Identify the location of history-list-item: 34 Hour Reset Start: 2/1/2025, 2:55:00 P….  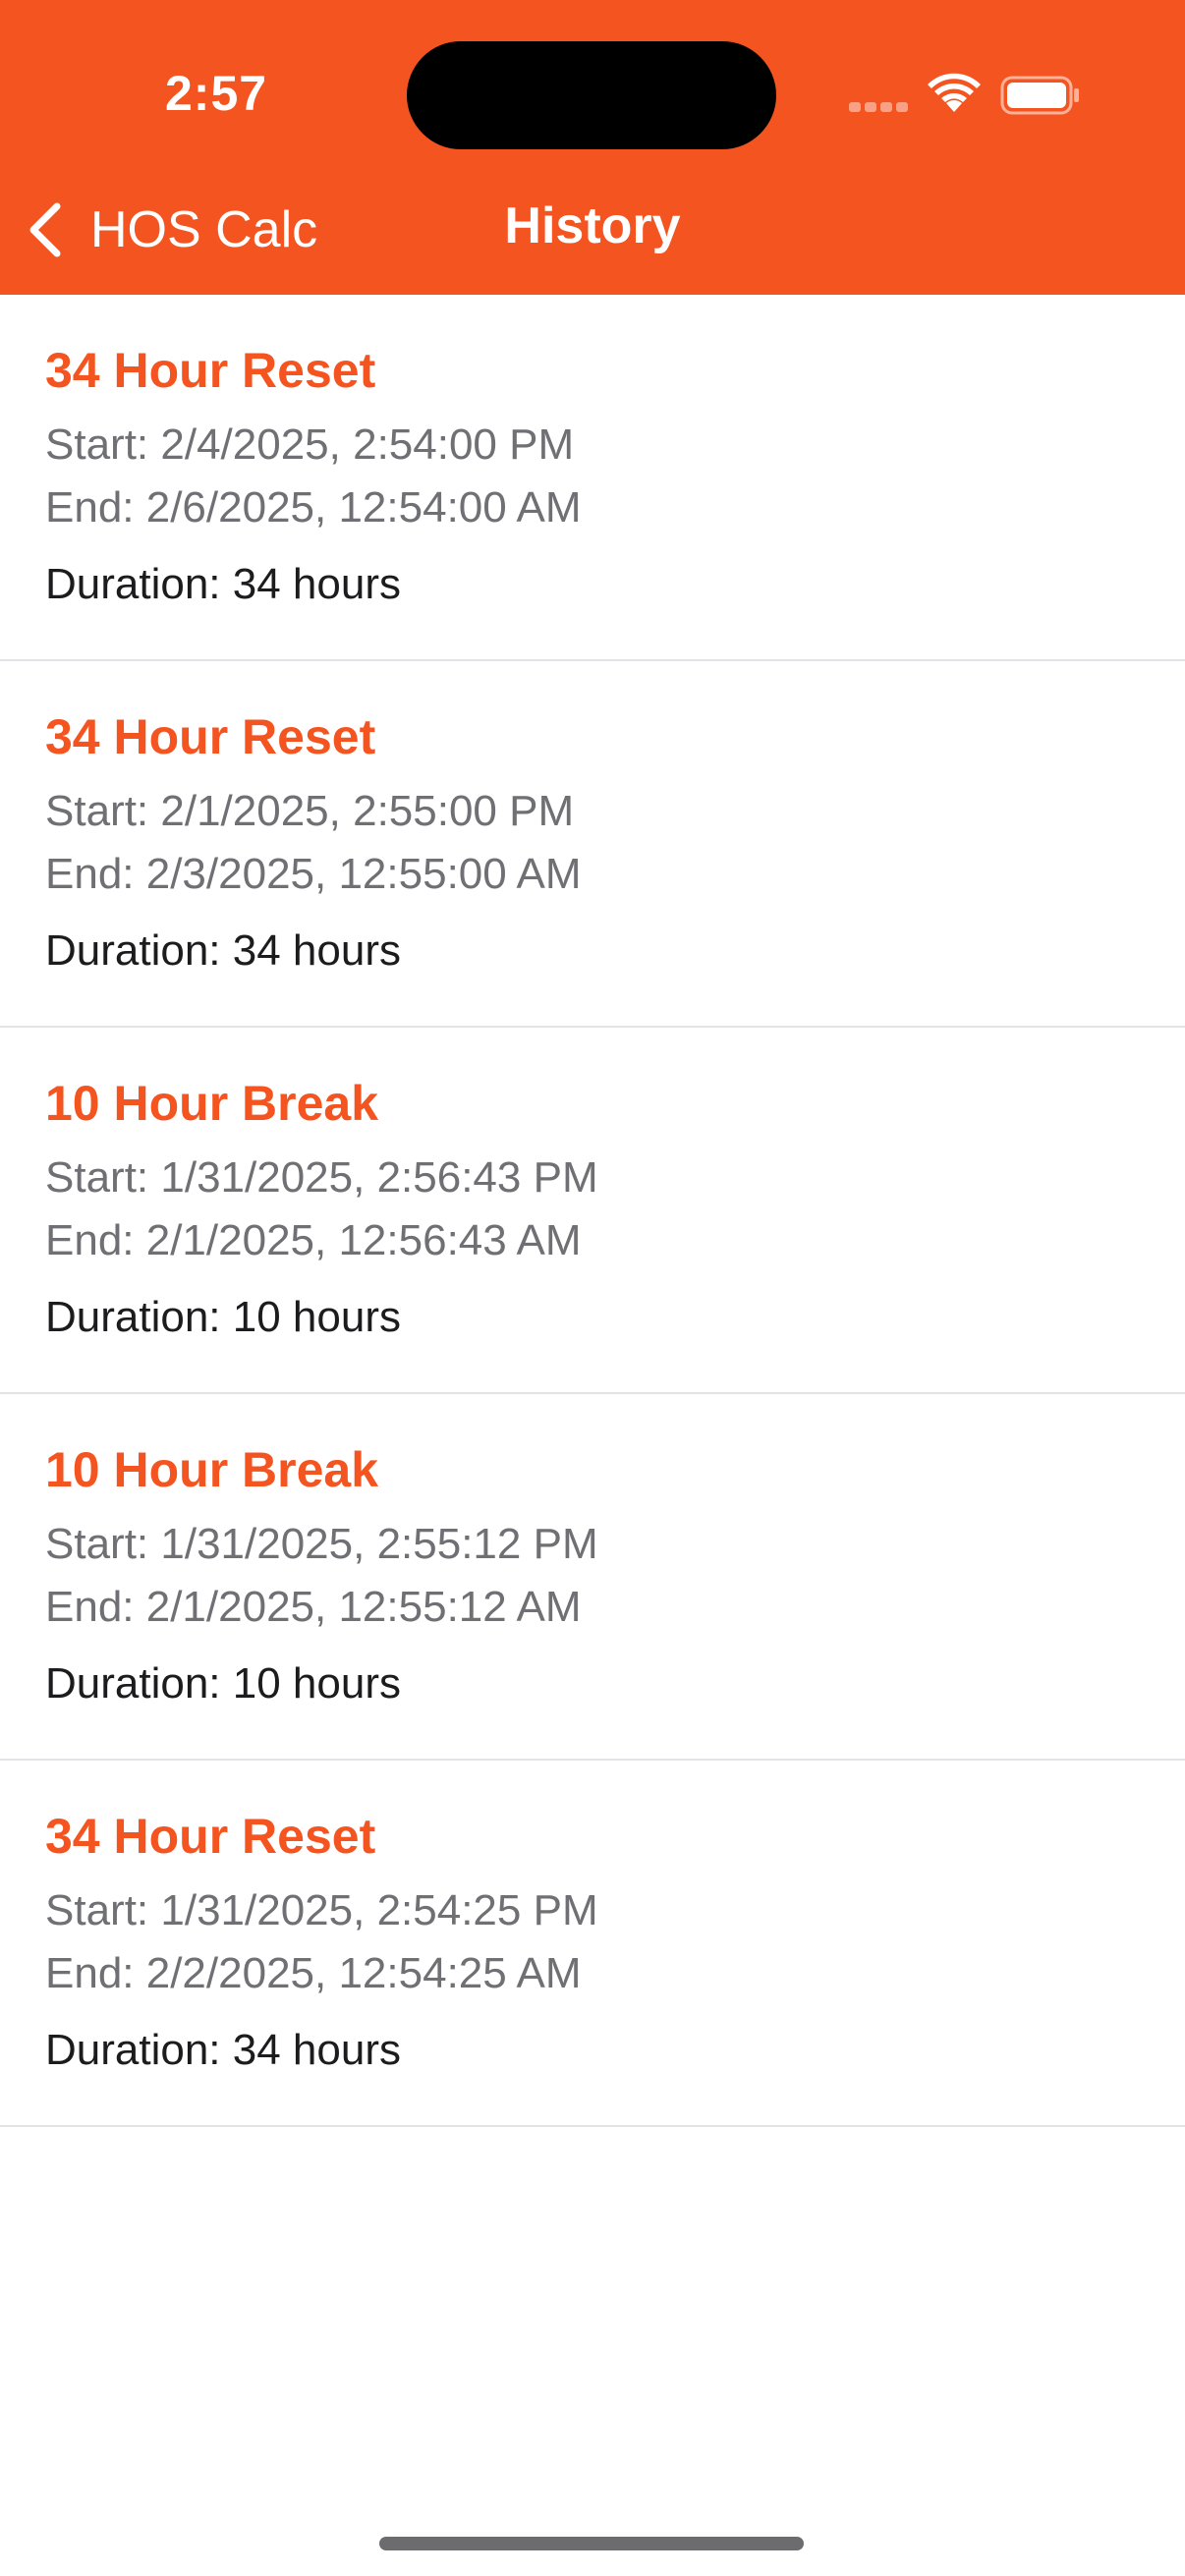
(592, 844).